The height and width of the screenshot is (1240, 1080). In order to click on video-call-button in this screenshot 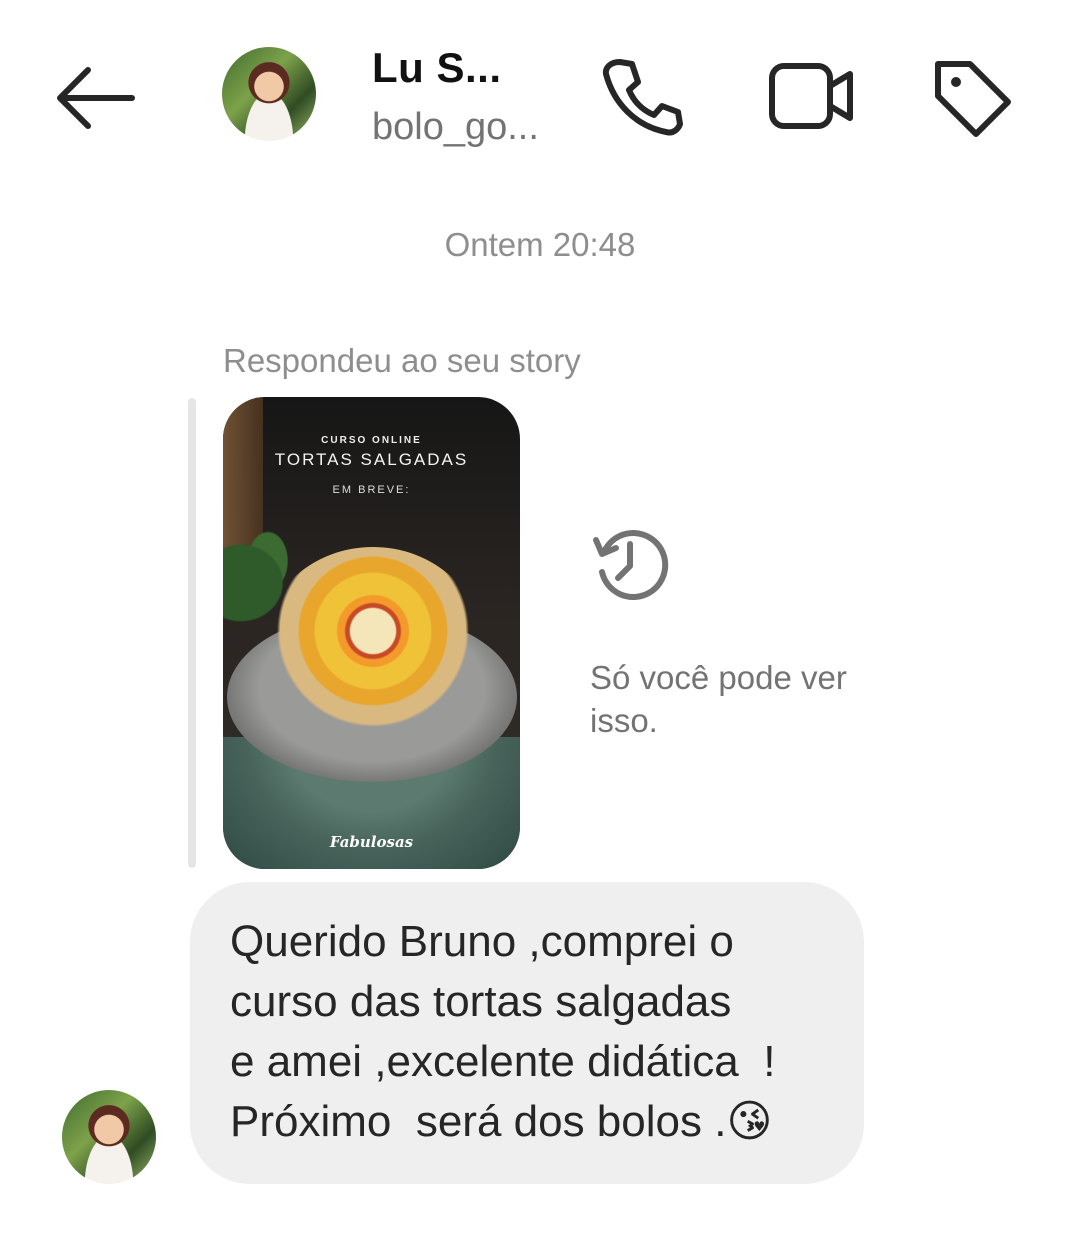, I will do `click(811, 97)`.